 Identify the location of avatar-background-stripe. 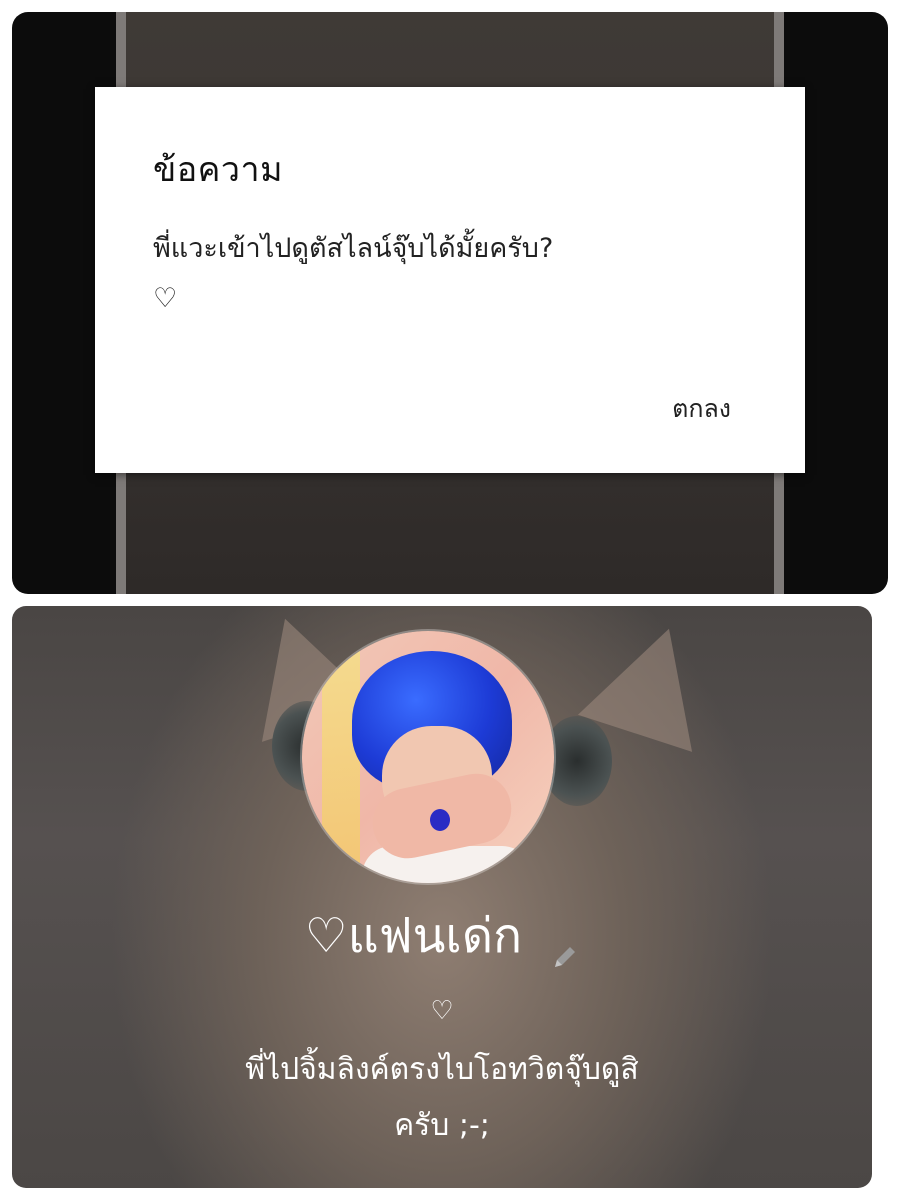
(341, 757).